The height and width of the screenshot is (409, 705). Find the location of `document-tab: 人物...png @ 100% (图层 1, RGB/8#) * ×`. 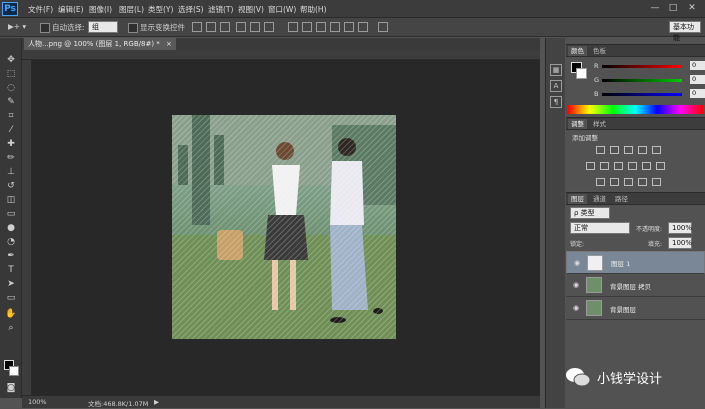

document-tab: 人物...png @ 100% (图层 1, RGB/8#) * × is located at coordinates (100, 44).